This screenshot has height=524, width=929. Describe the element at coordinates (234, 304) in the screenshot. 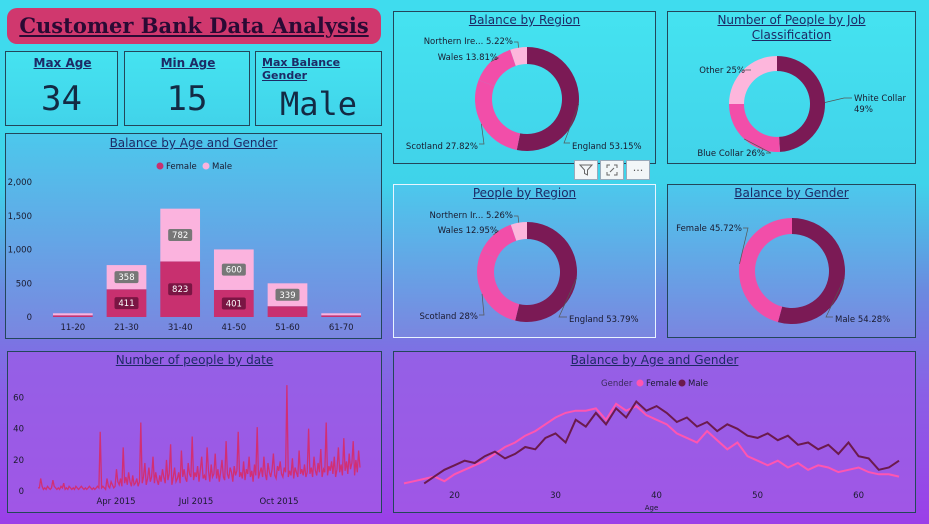

I see `data-label-female: 401` at that location.